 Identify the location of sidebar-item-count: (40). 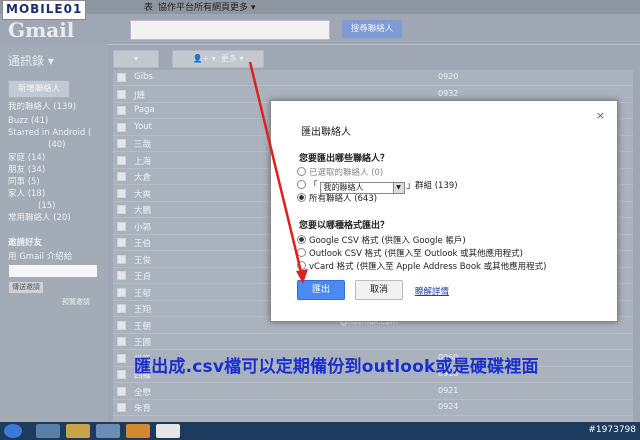
(56, 145).